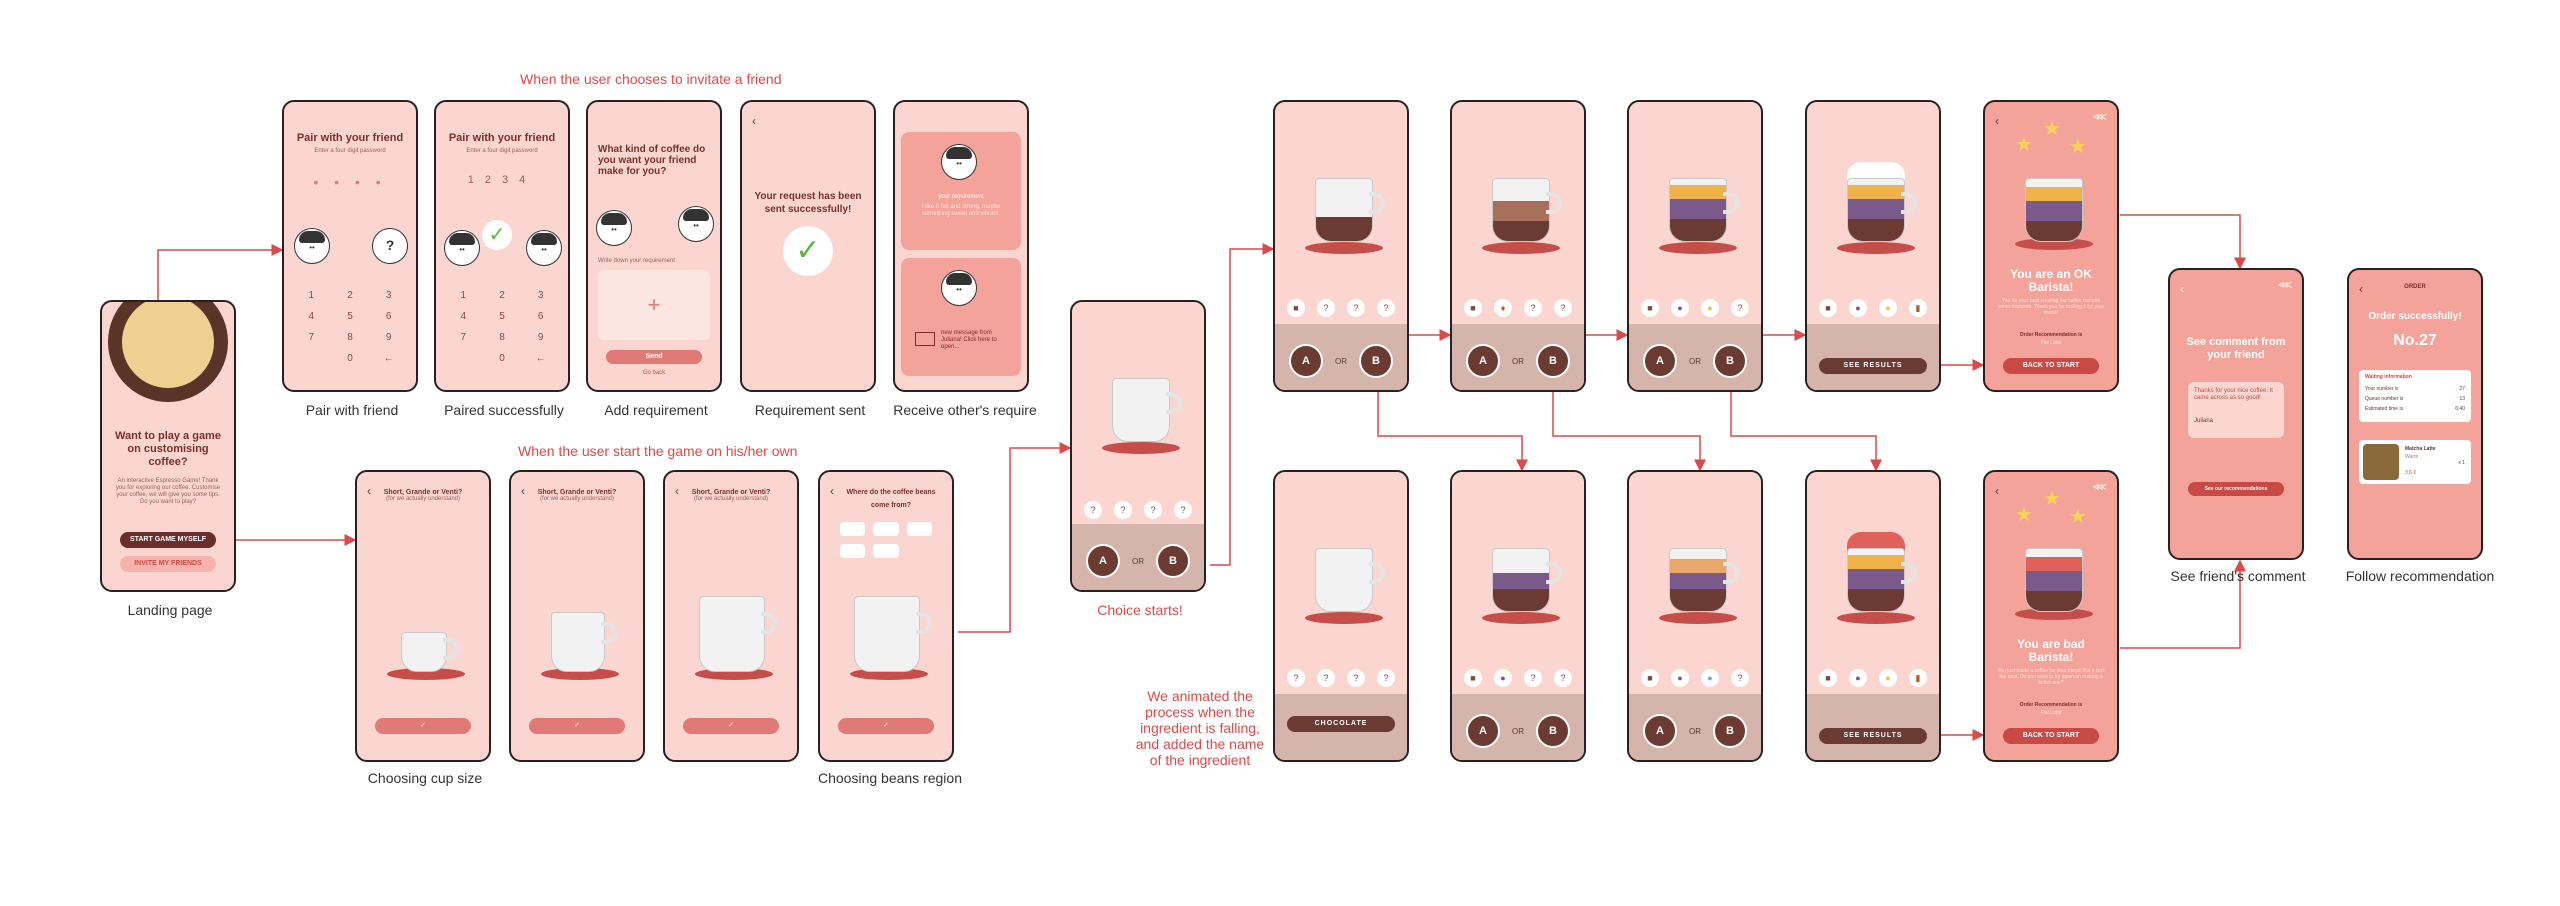  I want to click on layer-red, so click(2054, 564).